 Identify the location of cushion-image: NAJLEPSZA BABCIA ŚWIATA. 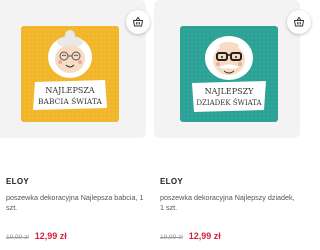
(70, 74).